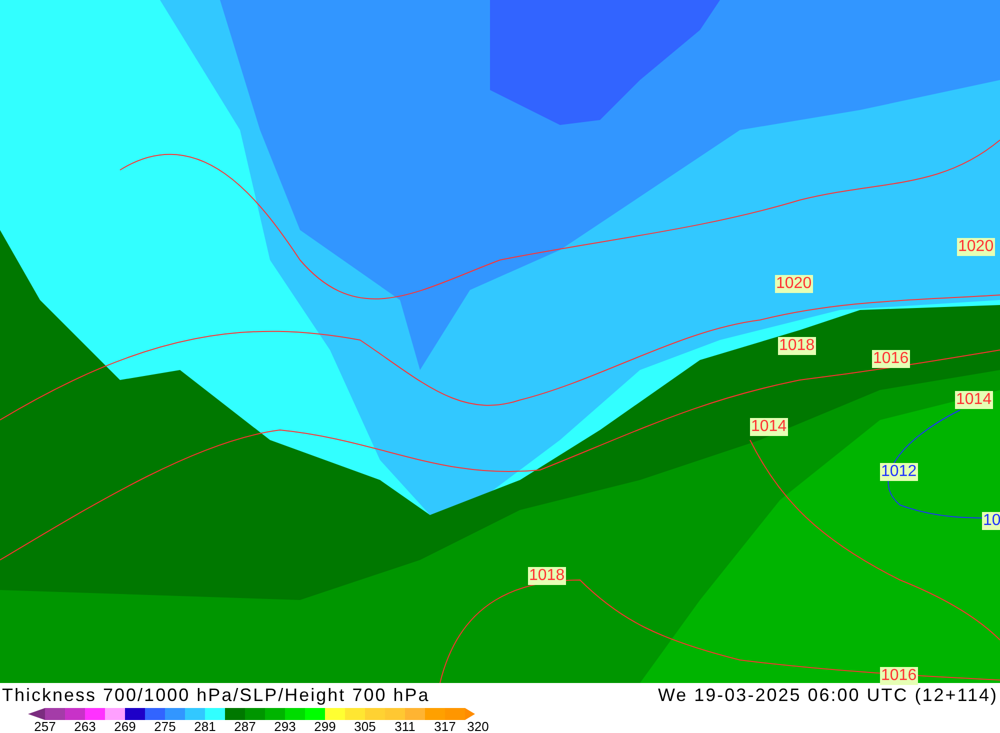  What do you see at coordinates (445, 726) in the screenshot?
I see `legend-tick-label: 317` at bounding box center [445, 726].